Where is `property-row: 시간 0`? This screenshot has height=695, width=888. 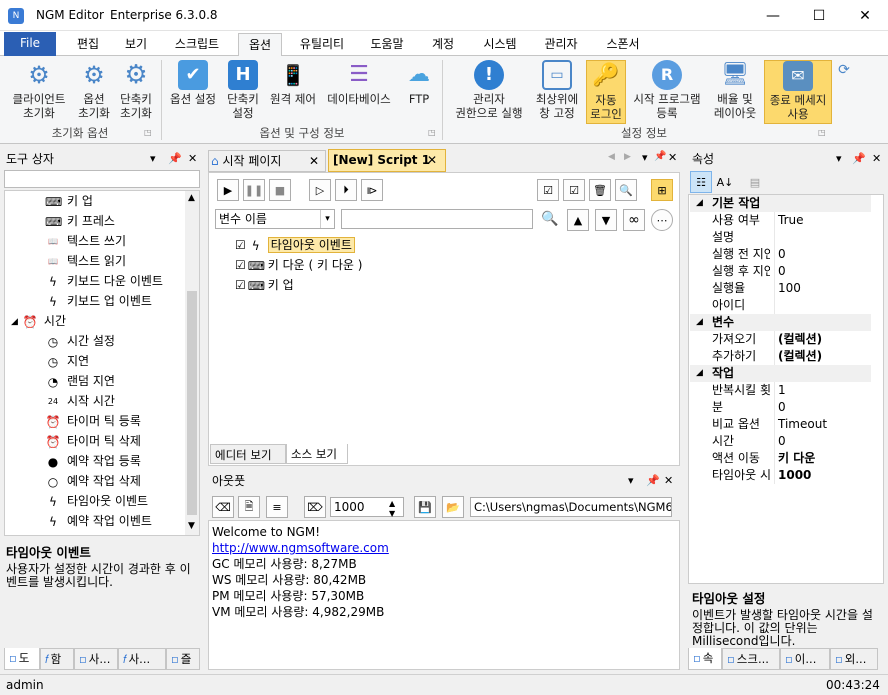 property-row: 시간 0 is located at coordinates (780, 441).